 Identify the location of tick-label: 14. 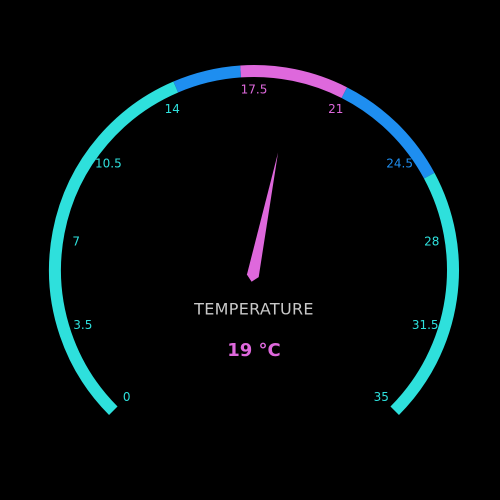
(172, 109).